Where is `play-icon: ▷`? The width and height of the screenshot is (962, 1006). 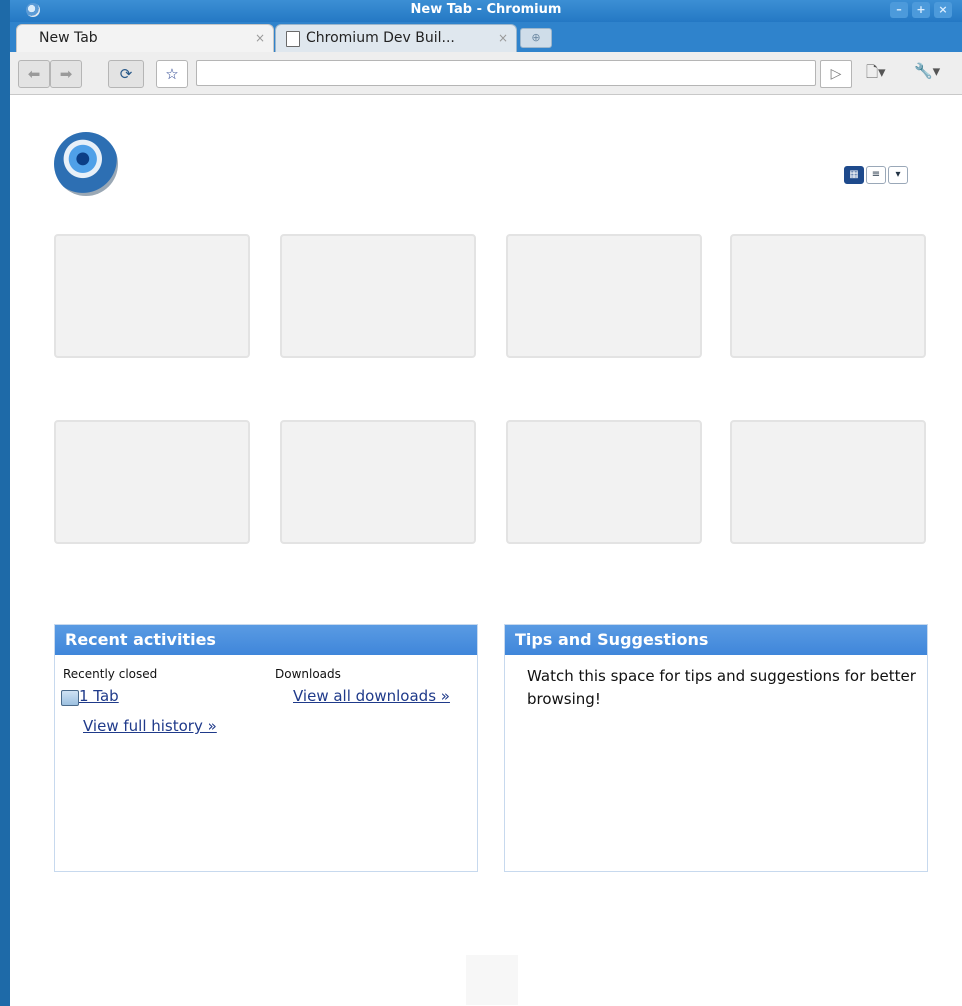 play-icon: ▷ is located at coordinates (836, 74).